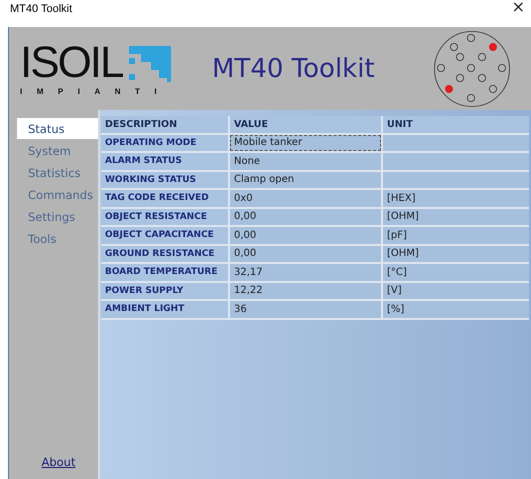 Image resolution: width=531 pixels, height=479 pixels. What do you see at coordinates (57, 238) in the screenshot?
I see `sidebar-item: Tools` at bounding box center [57, 238].